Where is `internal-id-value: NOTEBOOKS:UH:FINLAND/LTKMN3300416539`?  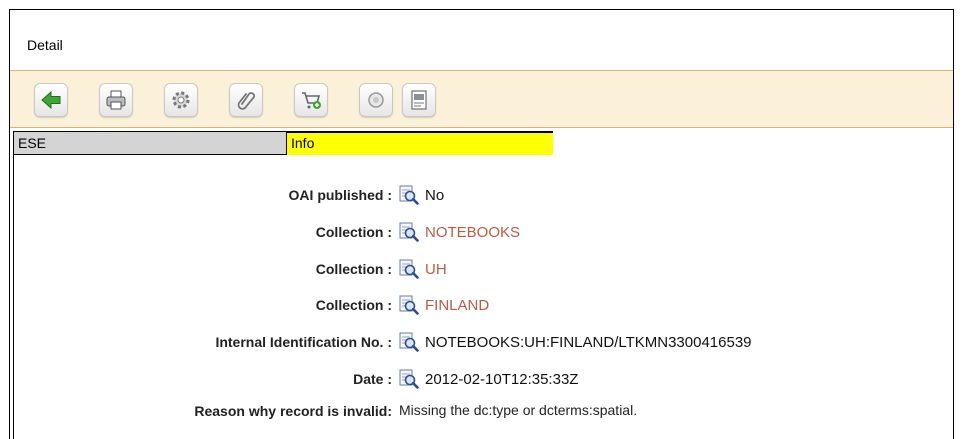
internal-id-value: NOTEBOOKS:UH:FINLAND/LTKMN3300416539 is located at coordinates (588, 342).